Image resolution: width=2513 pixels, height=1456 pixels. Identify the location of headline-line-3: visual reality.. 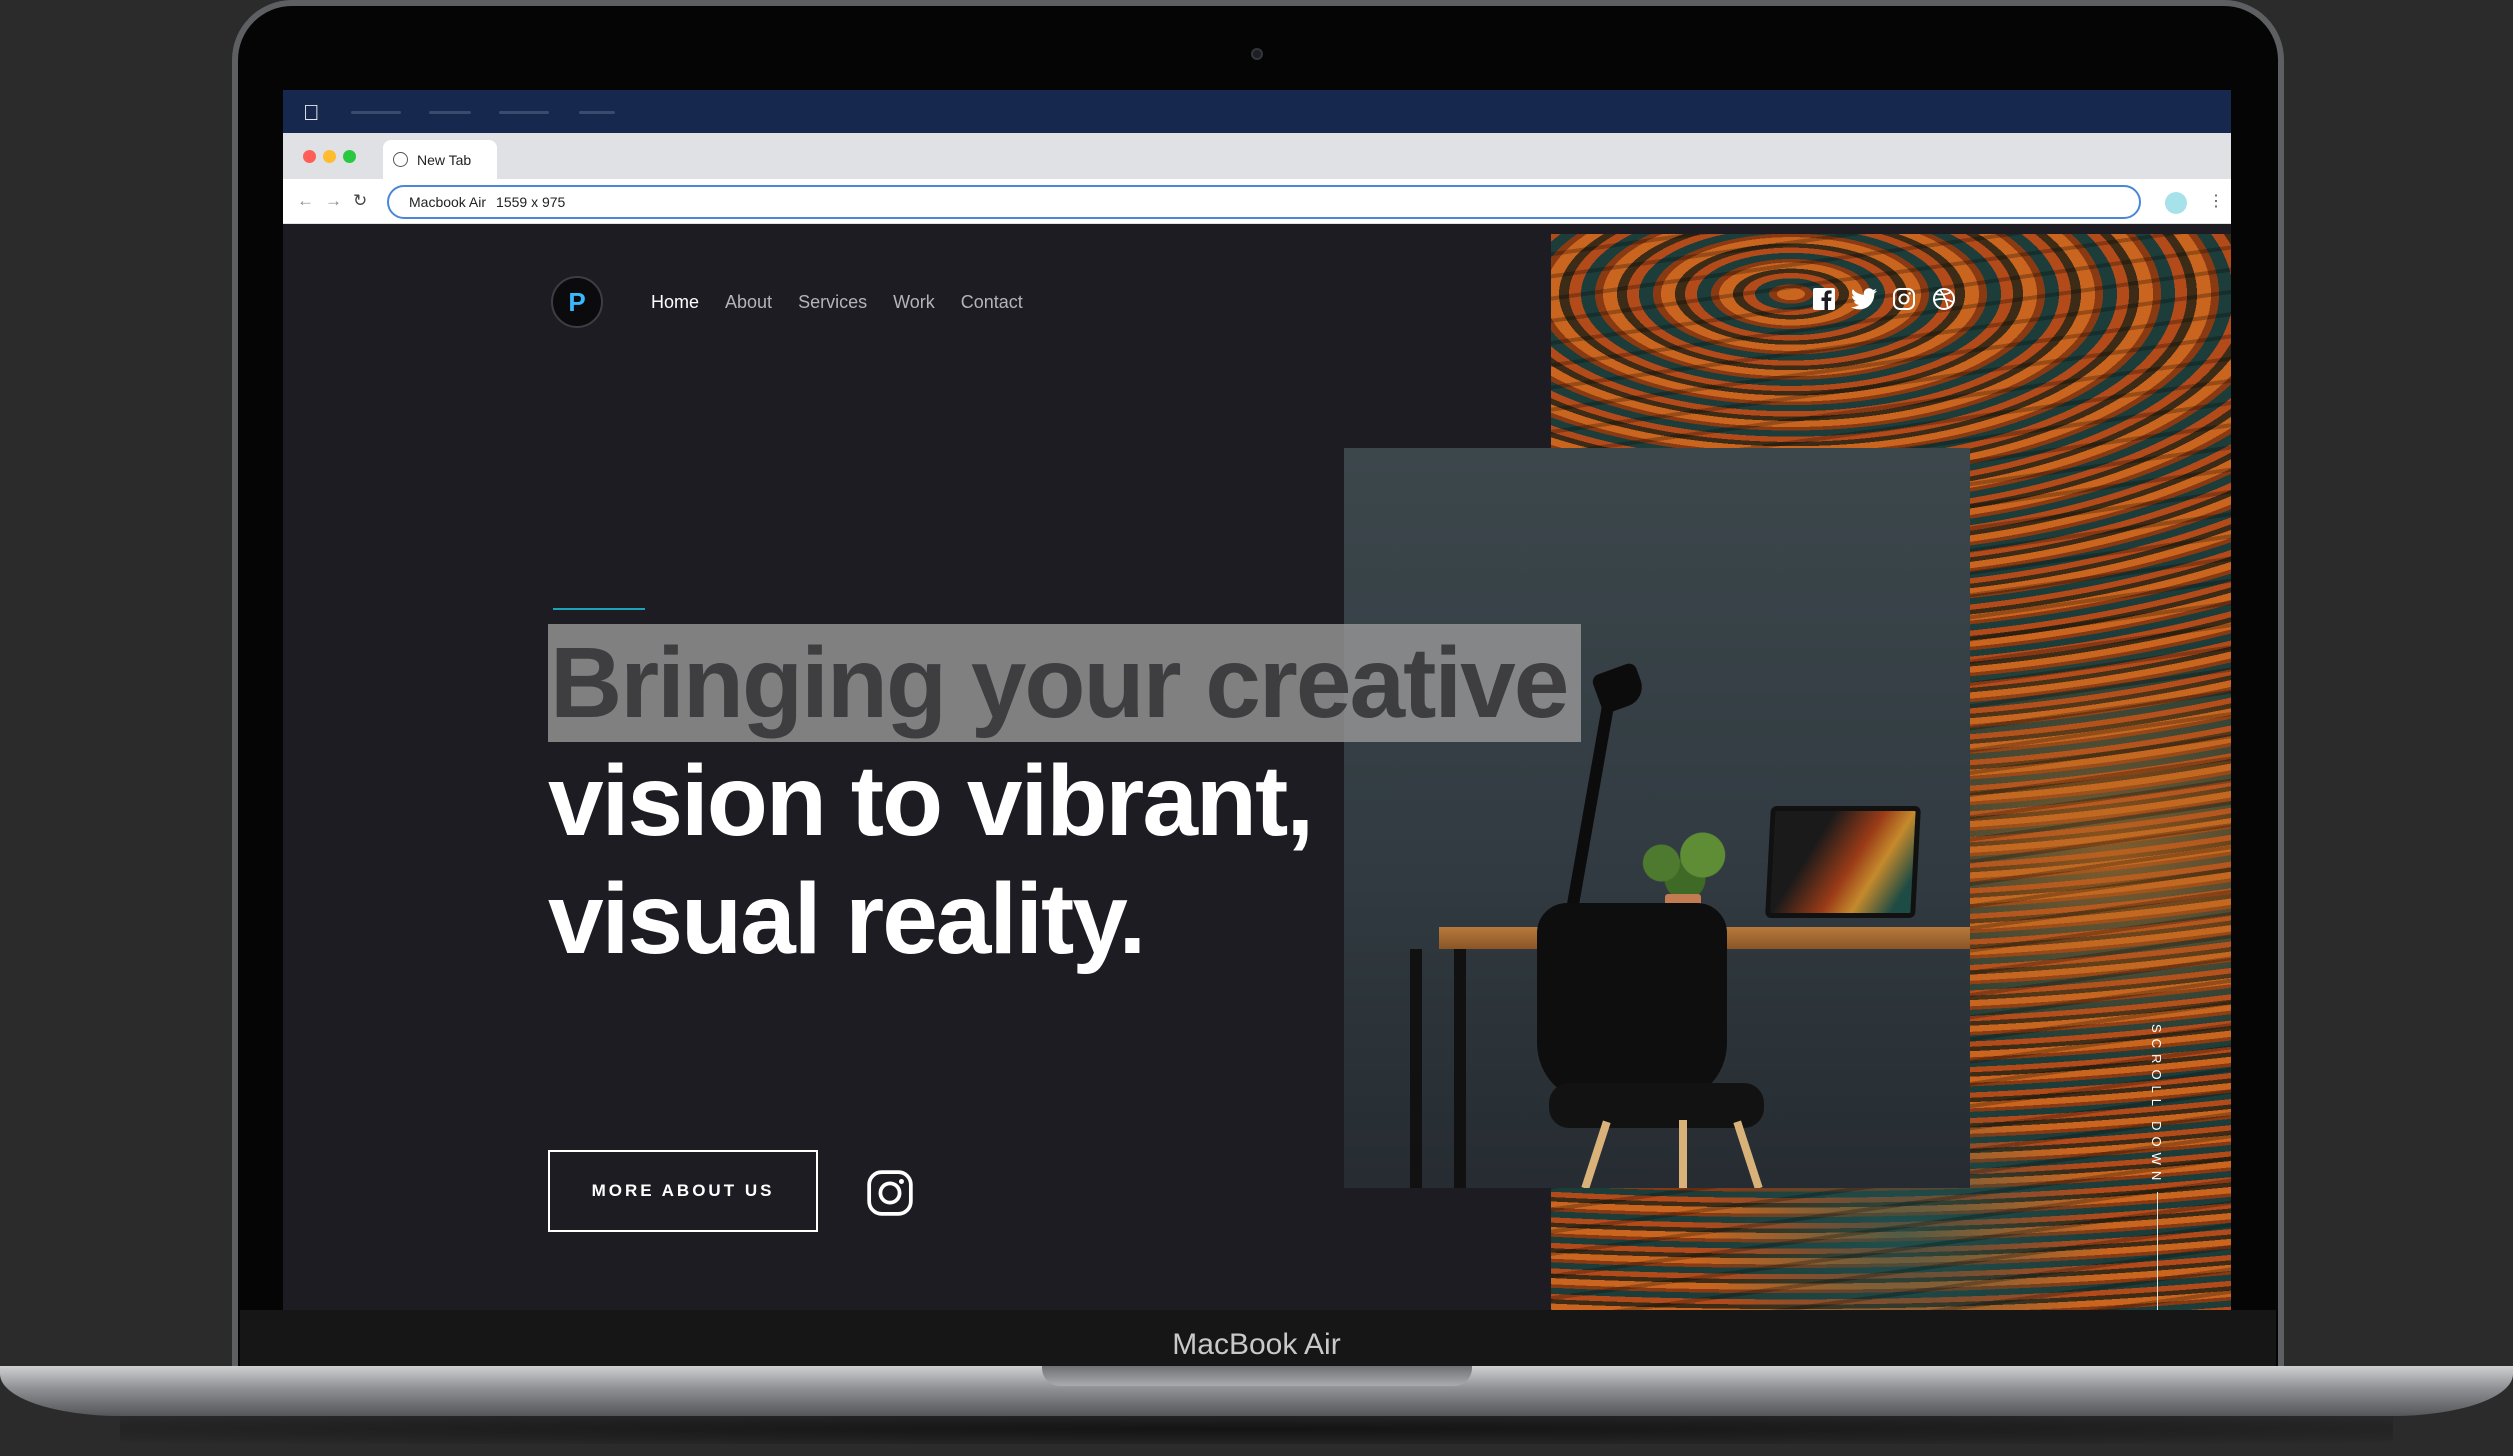
(847, 919).